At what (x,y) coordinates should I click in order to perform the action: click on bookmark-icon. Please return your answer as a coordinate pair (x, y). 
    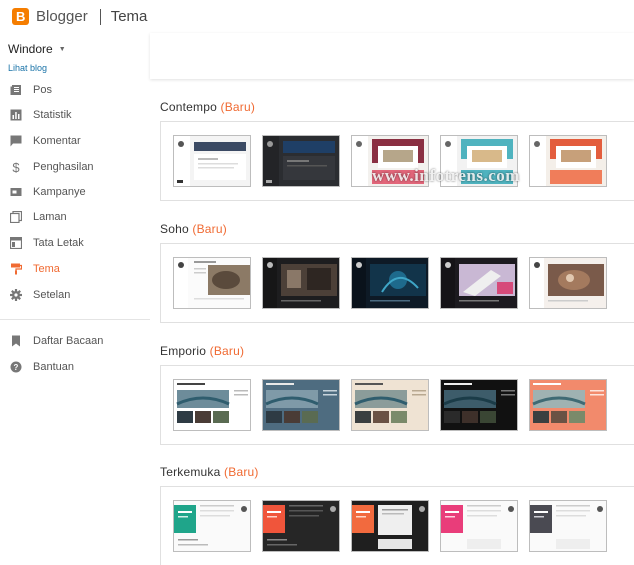
    Looking at the image, I should click on (16, 341).